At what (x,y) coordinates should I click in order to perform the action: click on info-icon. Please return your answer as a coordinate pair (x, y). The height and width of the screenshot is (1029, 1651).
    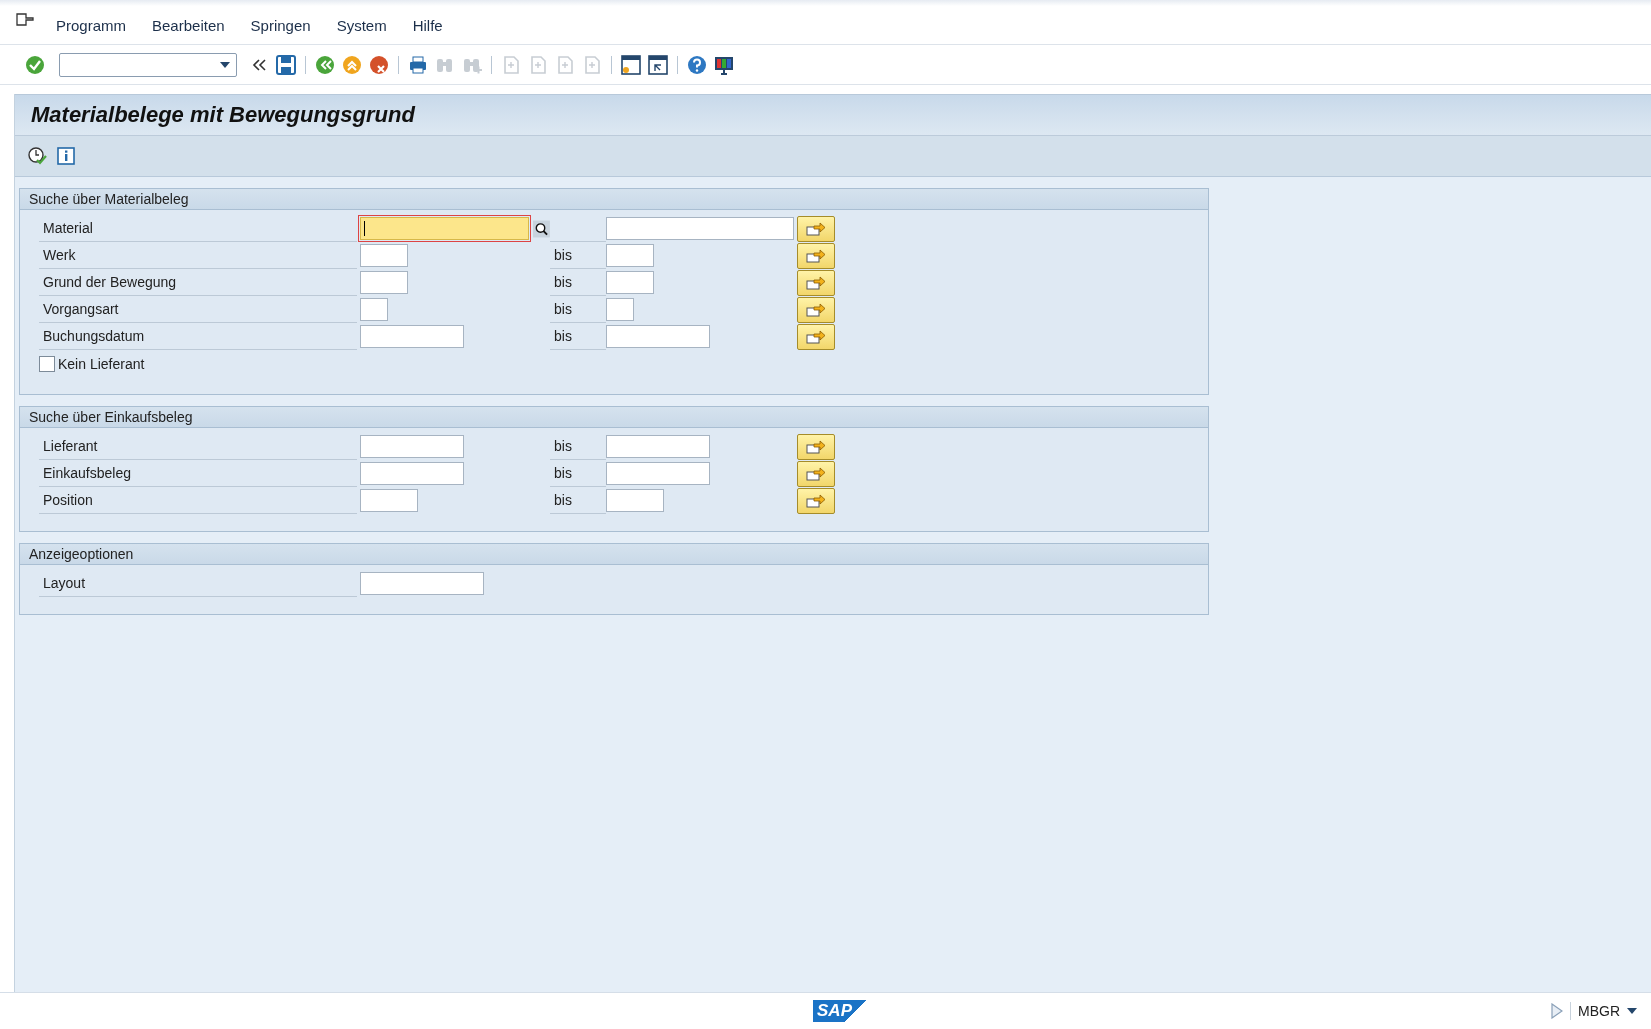
    Looking at the image, I should click on (66, 156).